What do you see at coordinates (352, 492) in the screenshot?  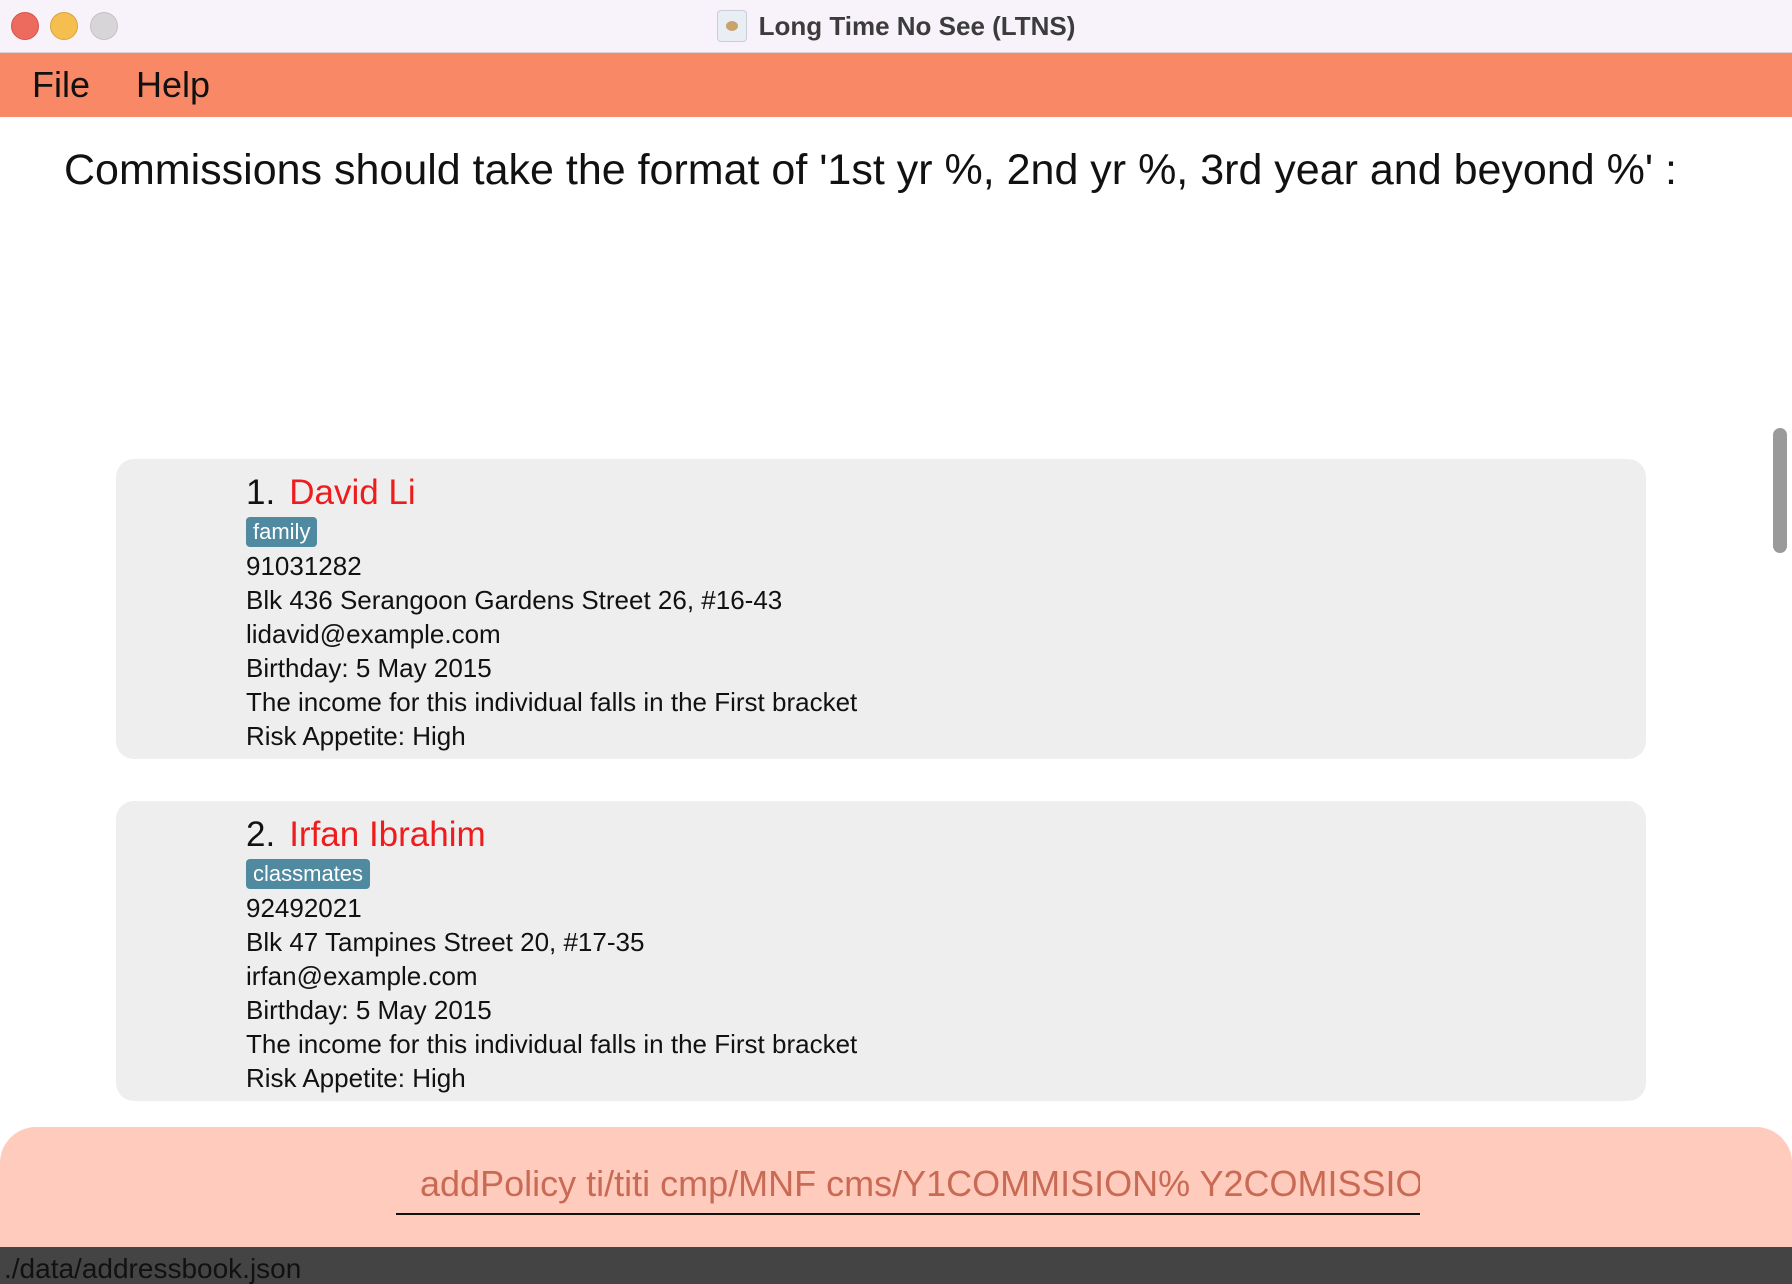 I see `person-name: David Li` at bounding box center [352, 492].